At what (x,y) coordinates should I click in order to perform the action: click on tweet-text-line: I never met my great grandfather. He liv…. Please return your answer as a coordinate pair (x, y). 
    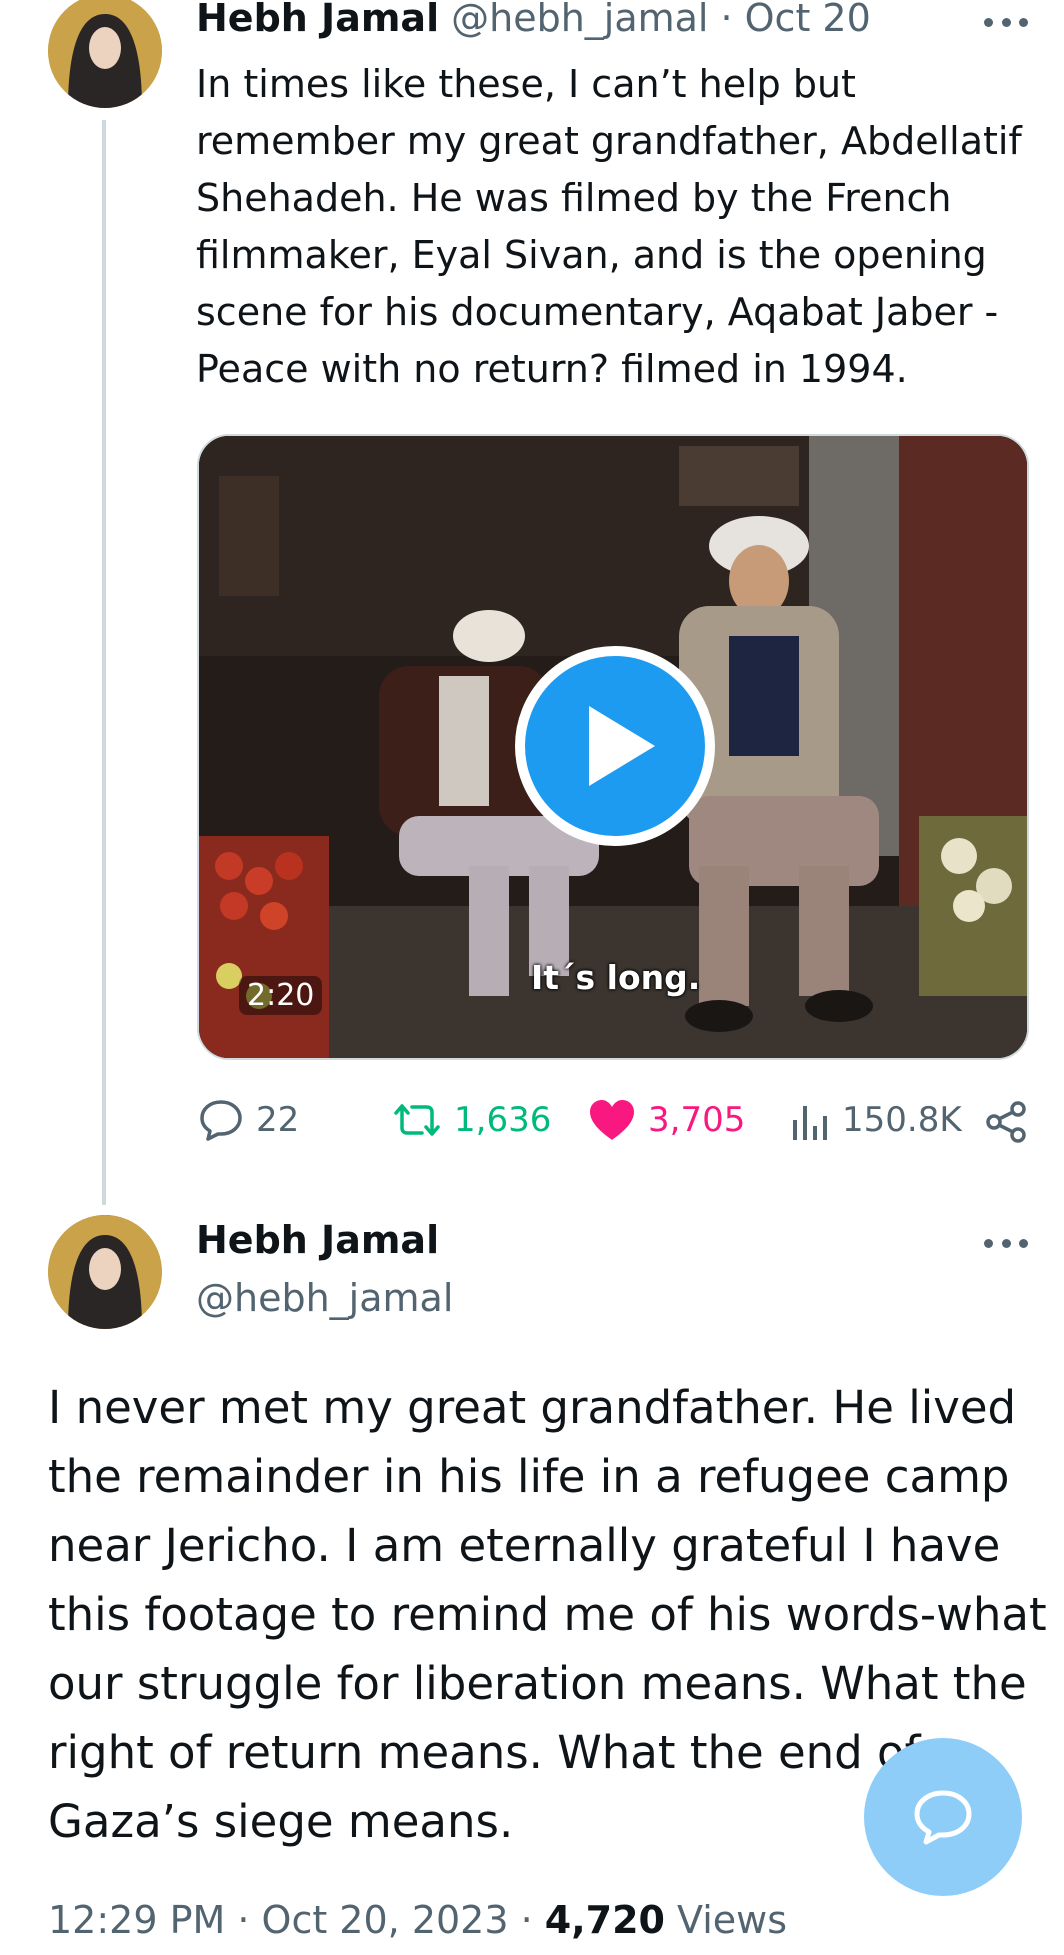
    Looking at the image, I should click on (532, 1407).